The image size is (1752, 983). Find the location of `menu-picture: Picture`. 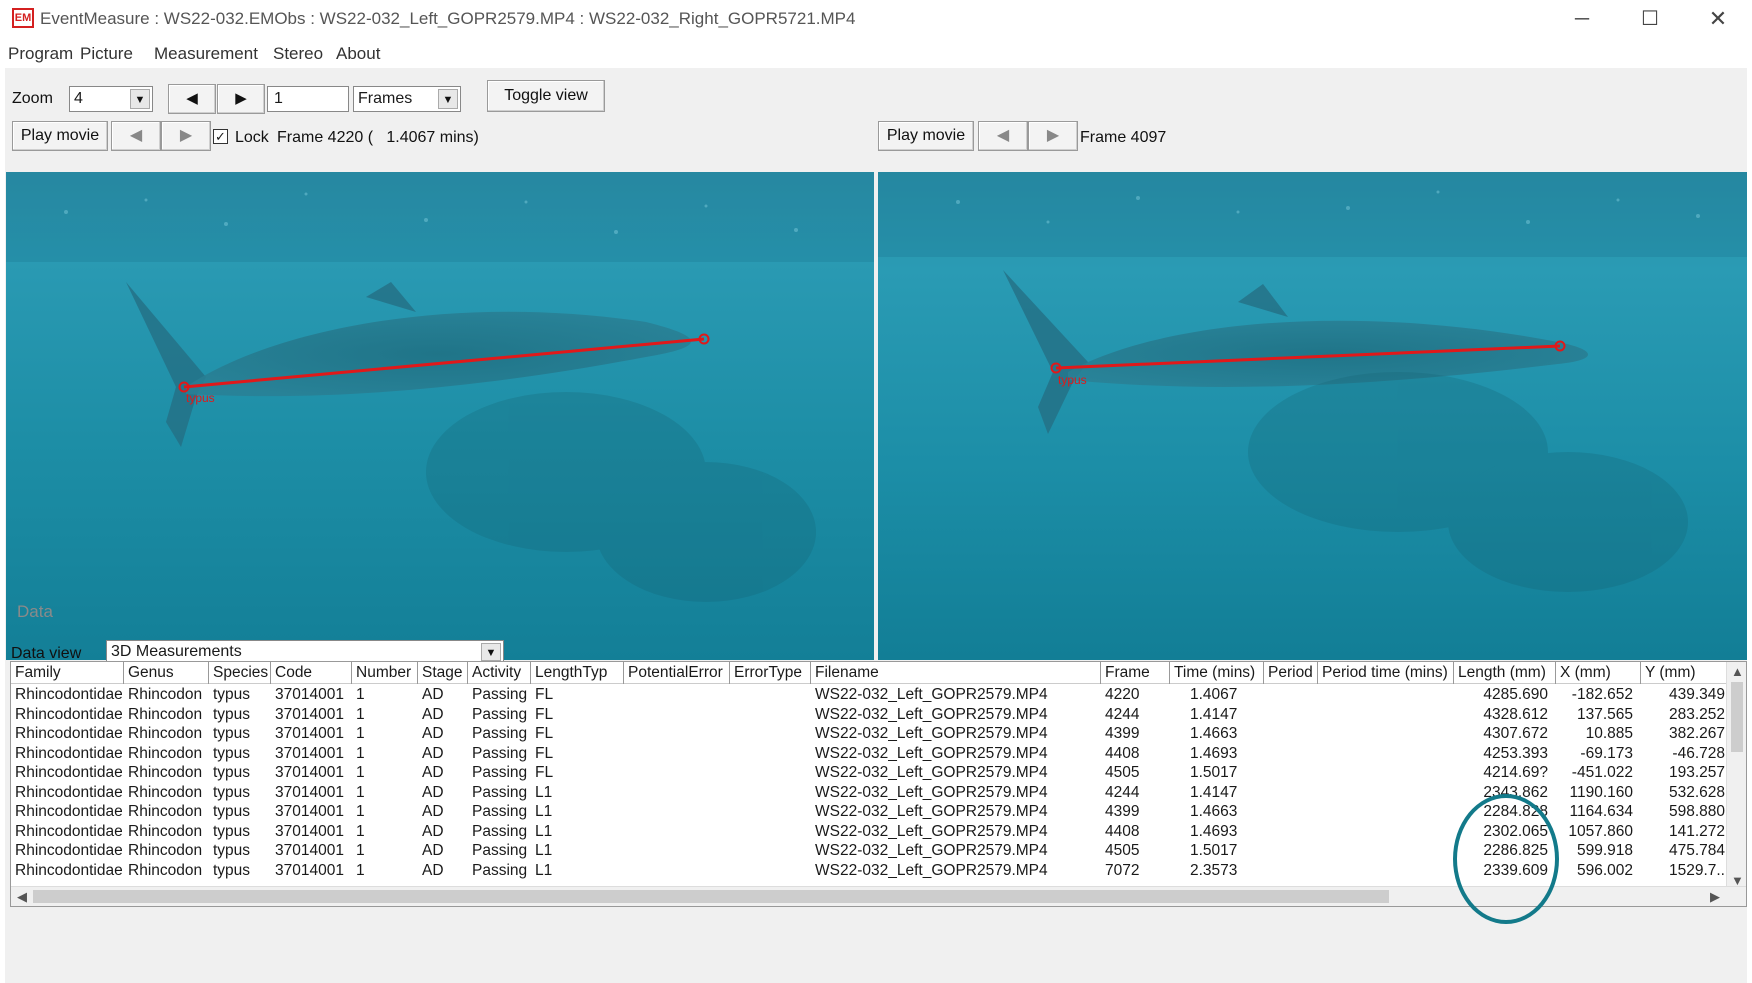

menu-picture: Picture is located at coordinates (106, 54).